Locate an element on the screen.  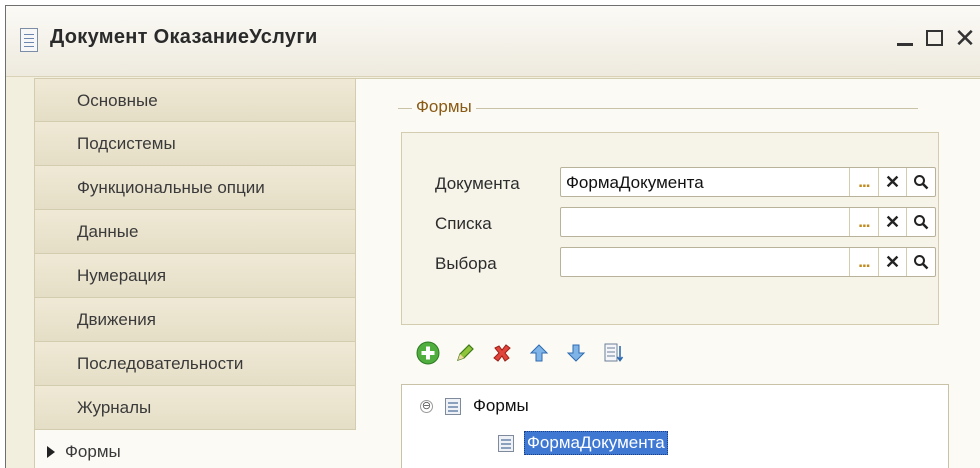
field-label: Списка is located at coordinates (463, 223).